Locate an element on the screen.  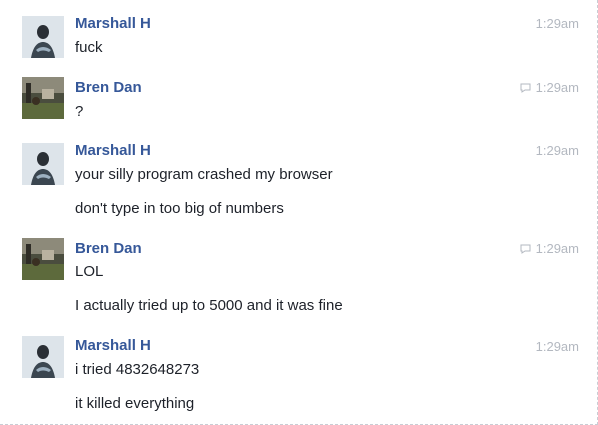
message-text: i tried 4832648273 is located at coordinates (137, 369).